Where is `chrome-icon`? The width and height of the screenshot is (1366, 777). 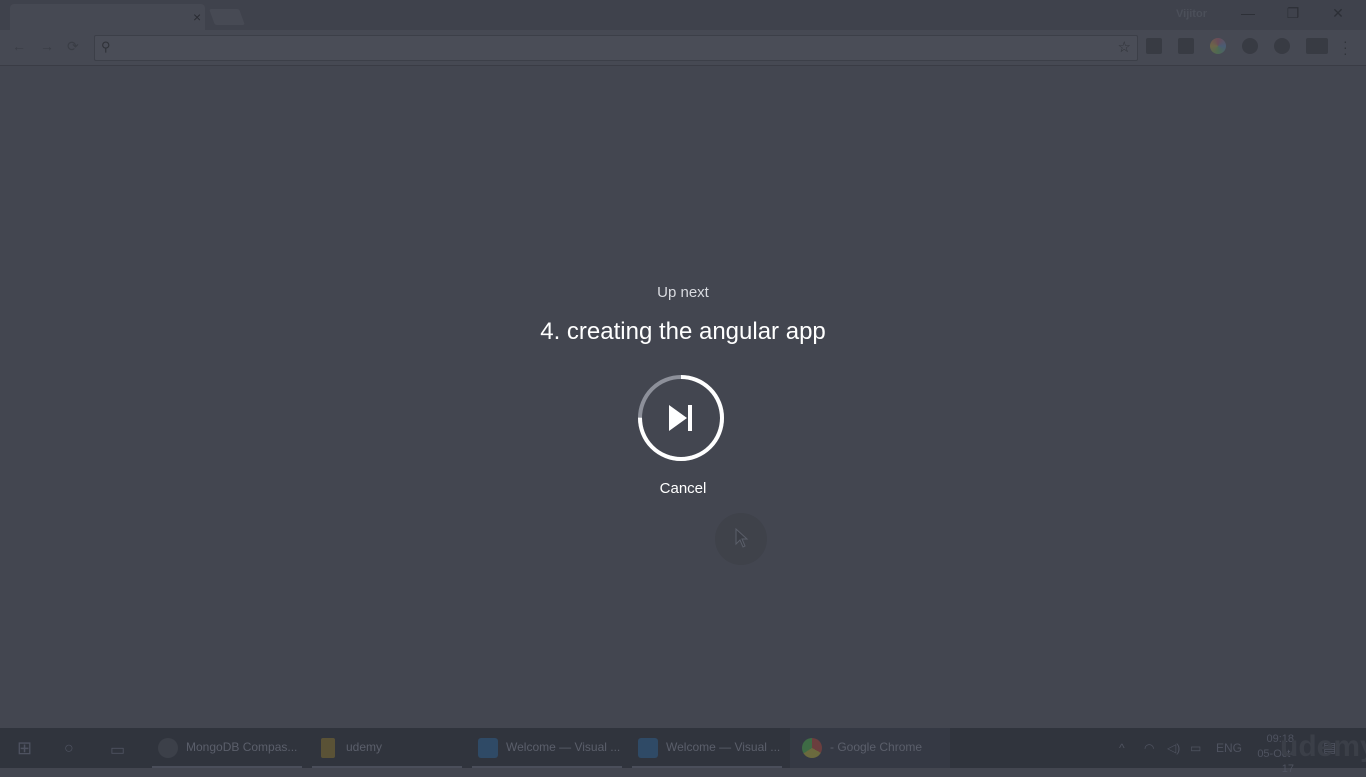 chrome-icon is located at coordinates (812, 748).